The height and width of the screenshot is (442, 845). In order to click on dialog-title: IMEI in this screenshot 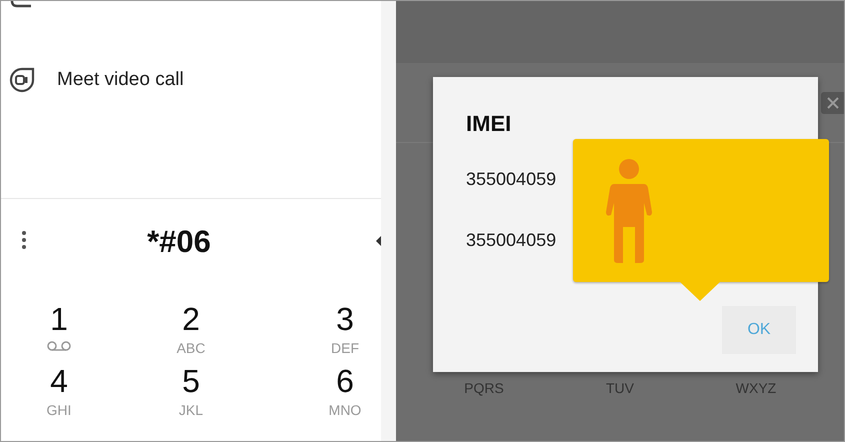, I will do `click(489, 124)`.